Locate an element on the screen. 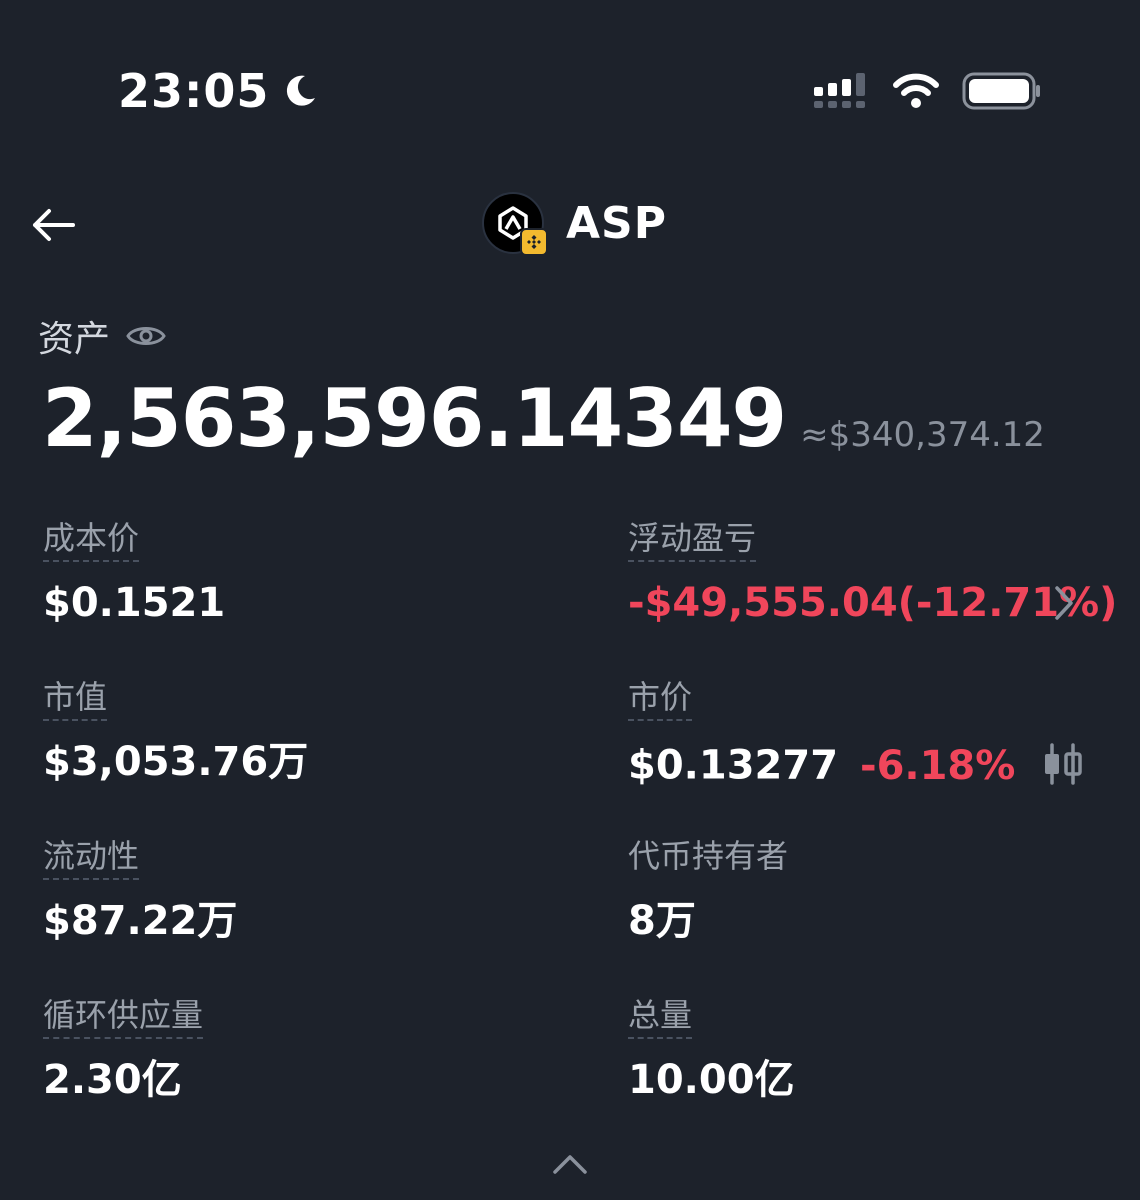  status-time-text: 23:05 is located at coordinates (194, 91).